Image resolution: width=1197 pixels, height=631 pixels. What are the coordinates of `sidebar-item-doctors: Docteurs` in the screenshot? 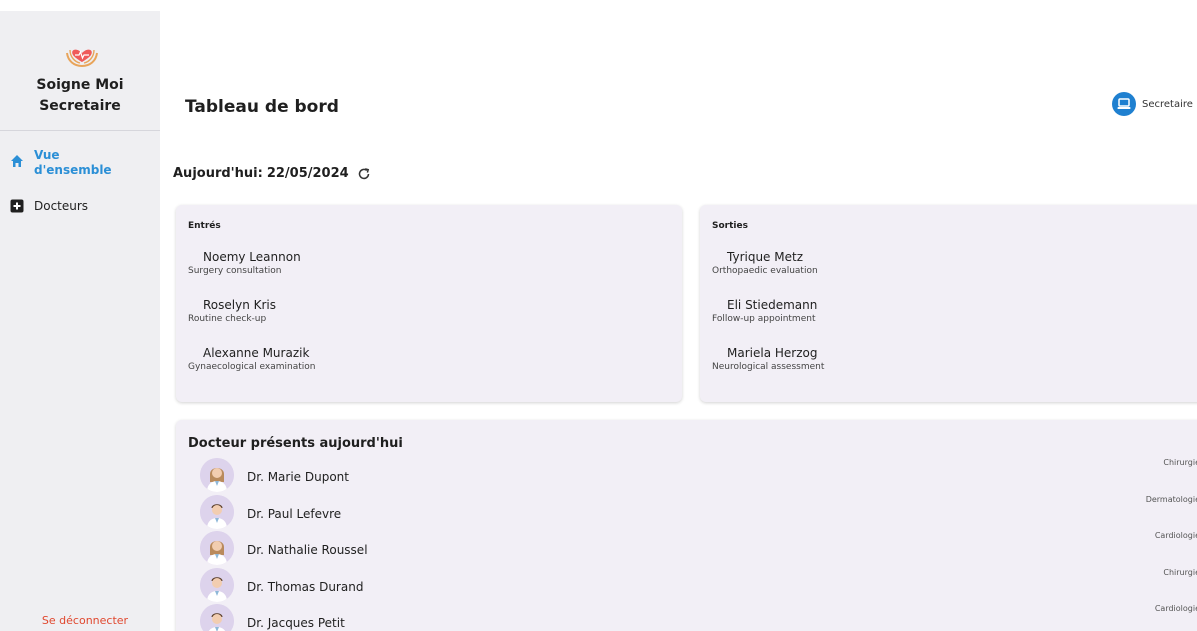 It's located at (49, 206).